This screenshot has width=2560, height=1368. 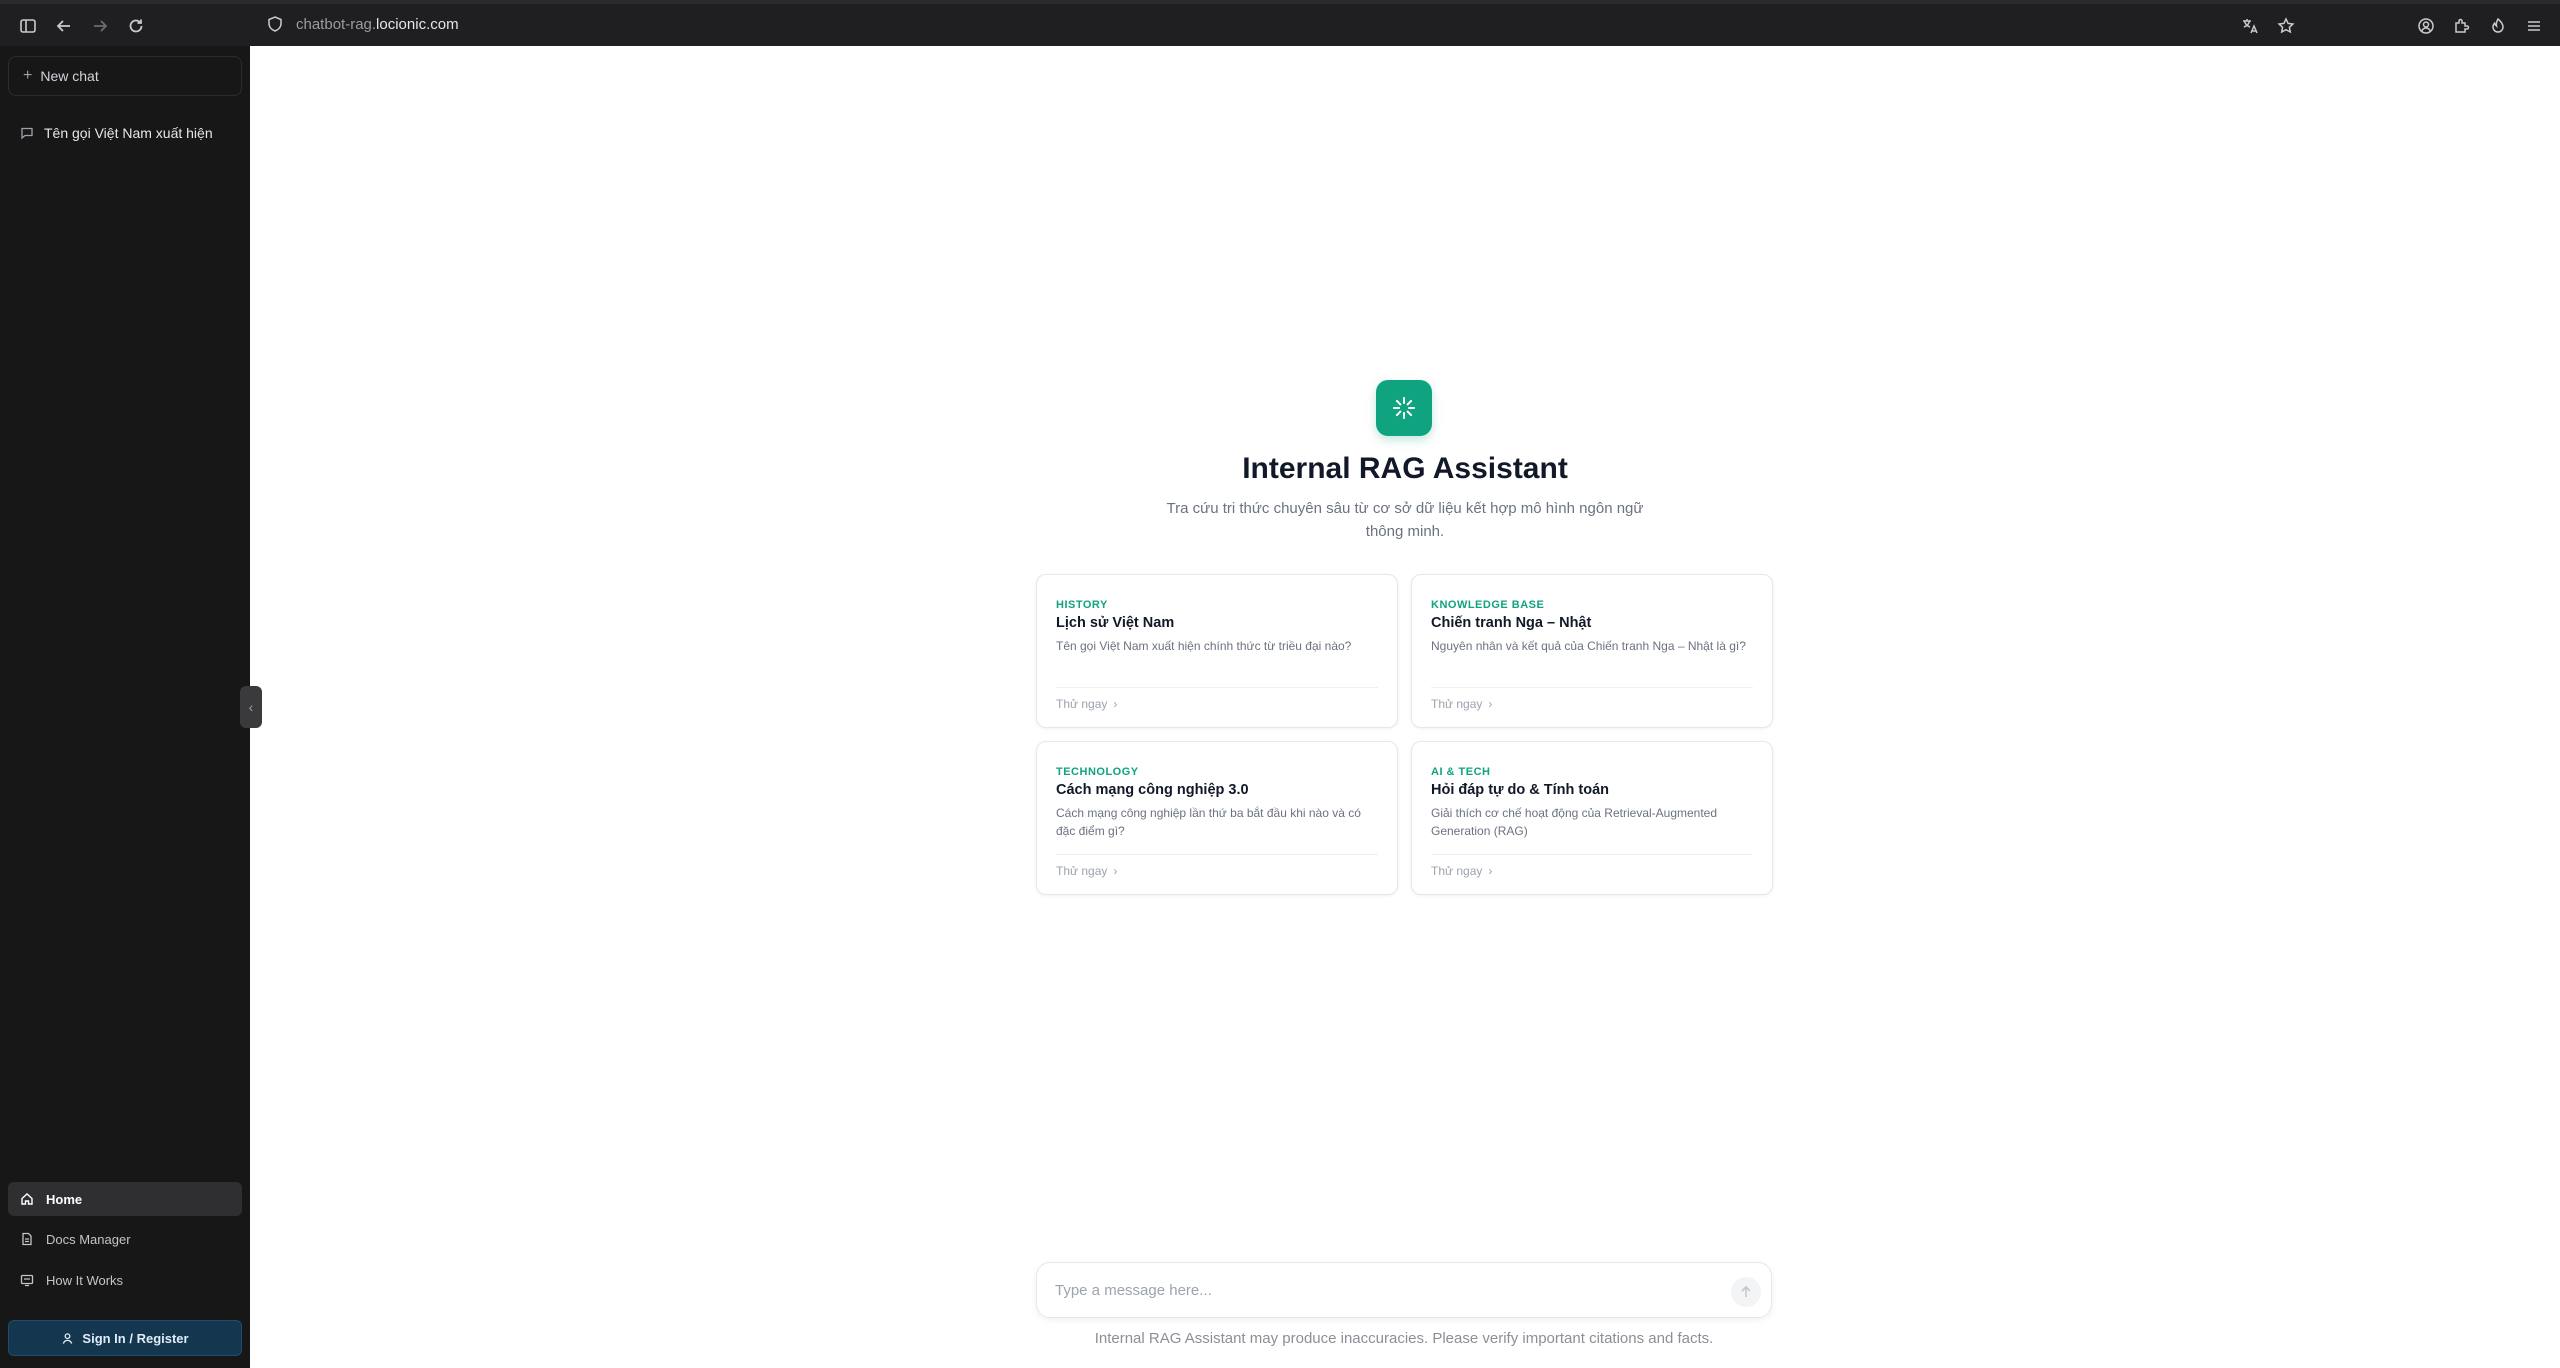 What do you see at coordinates (128, 133) in the screenshot?
I see `chat-history-label: Tên gọi Việt Nam xuất hiện` at bounding box center [128, 133].